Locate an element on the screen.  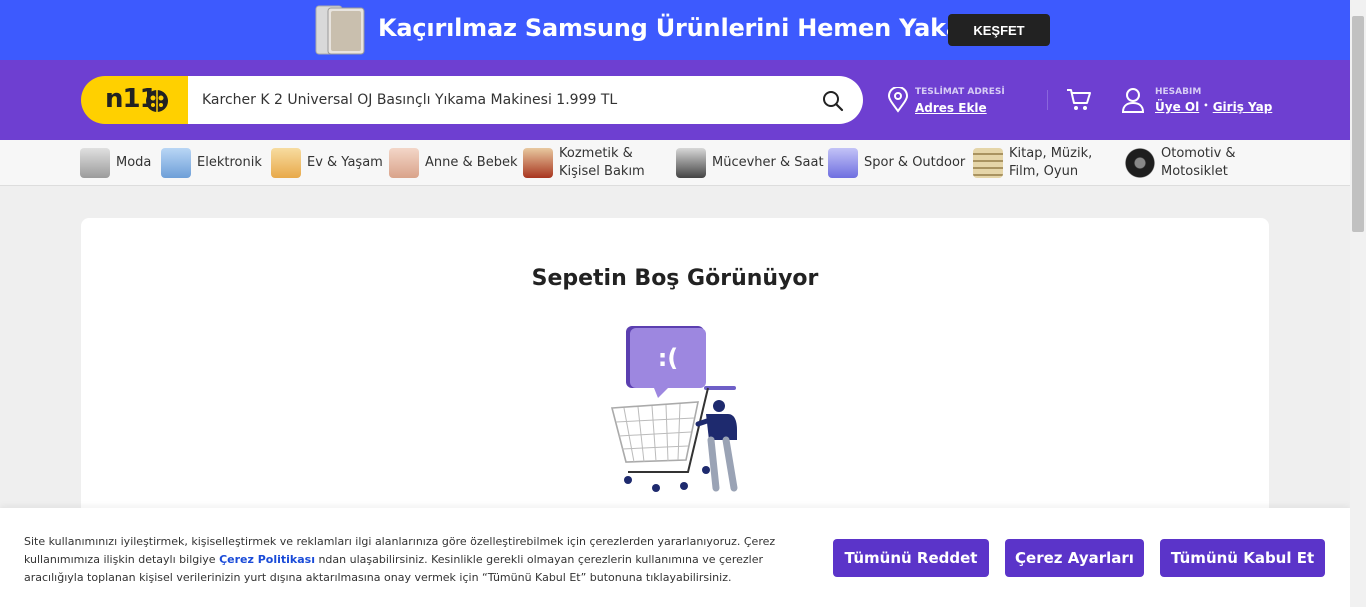
mucevher-saat-thumbnail is located at coordinates (691, 163).